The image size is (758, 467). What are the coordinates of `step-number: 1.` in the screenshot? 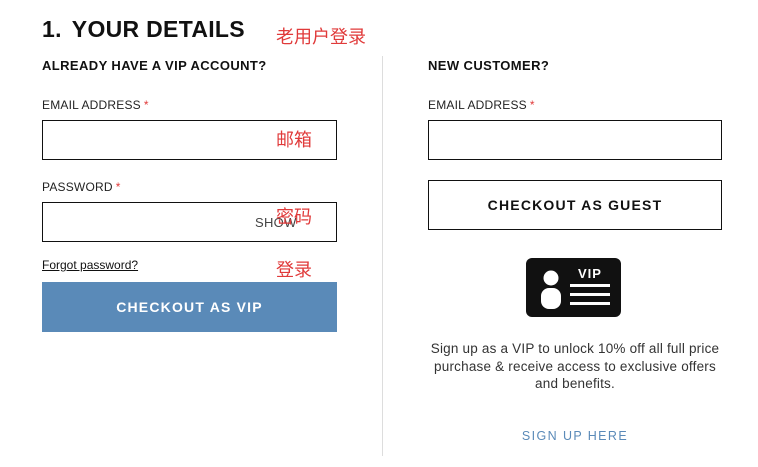 It's located at (52, 29).